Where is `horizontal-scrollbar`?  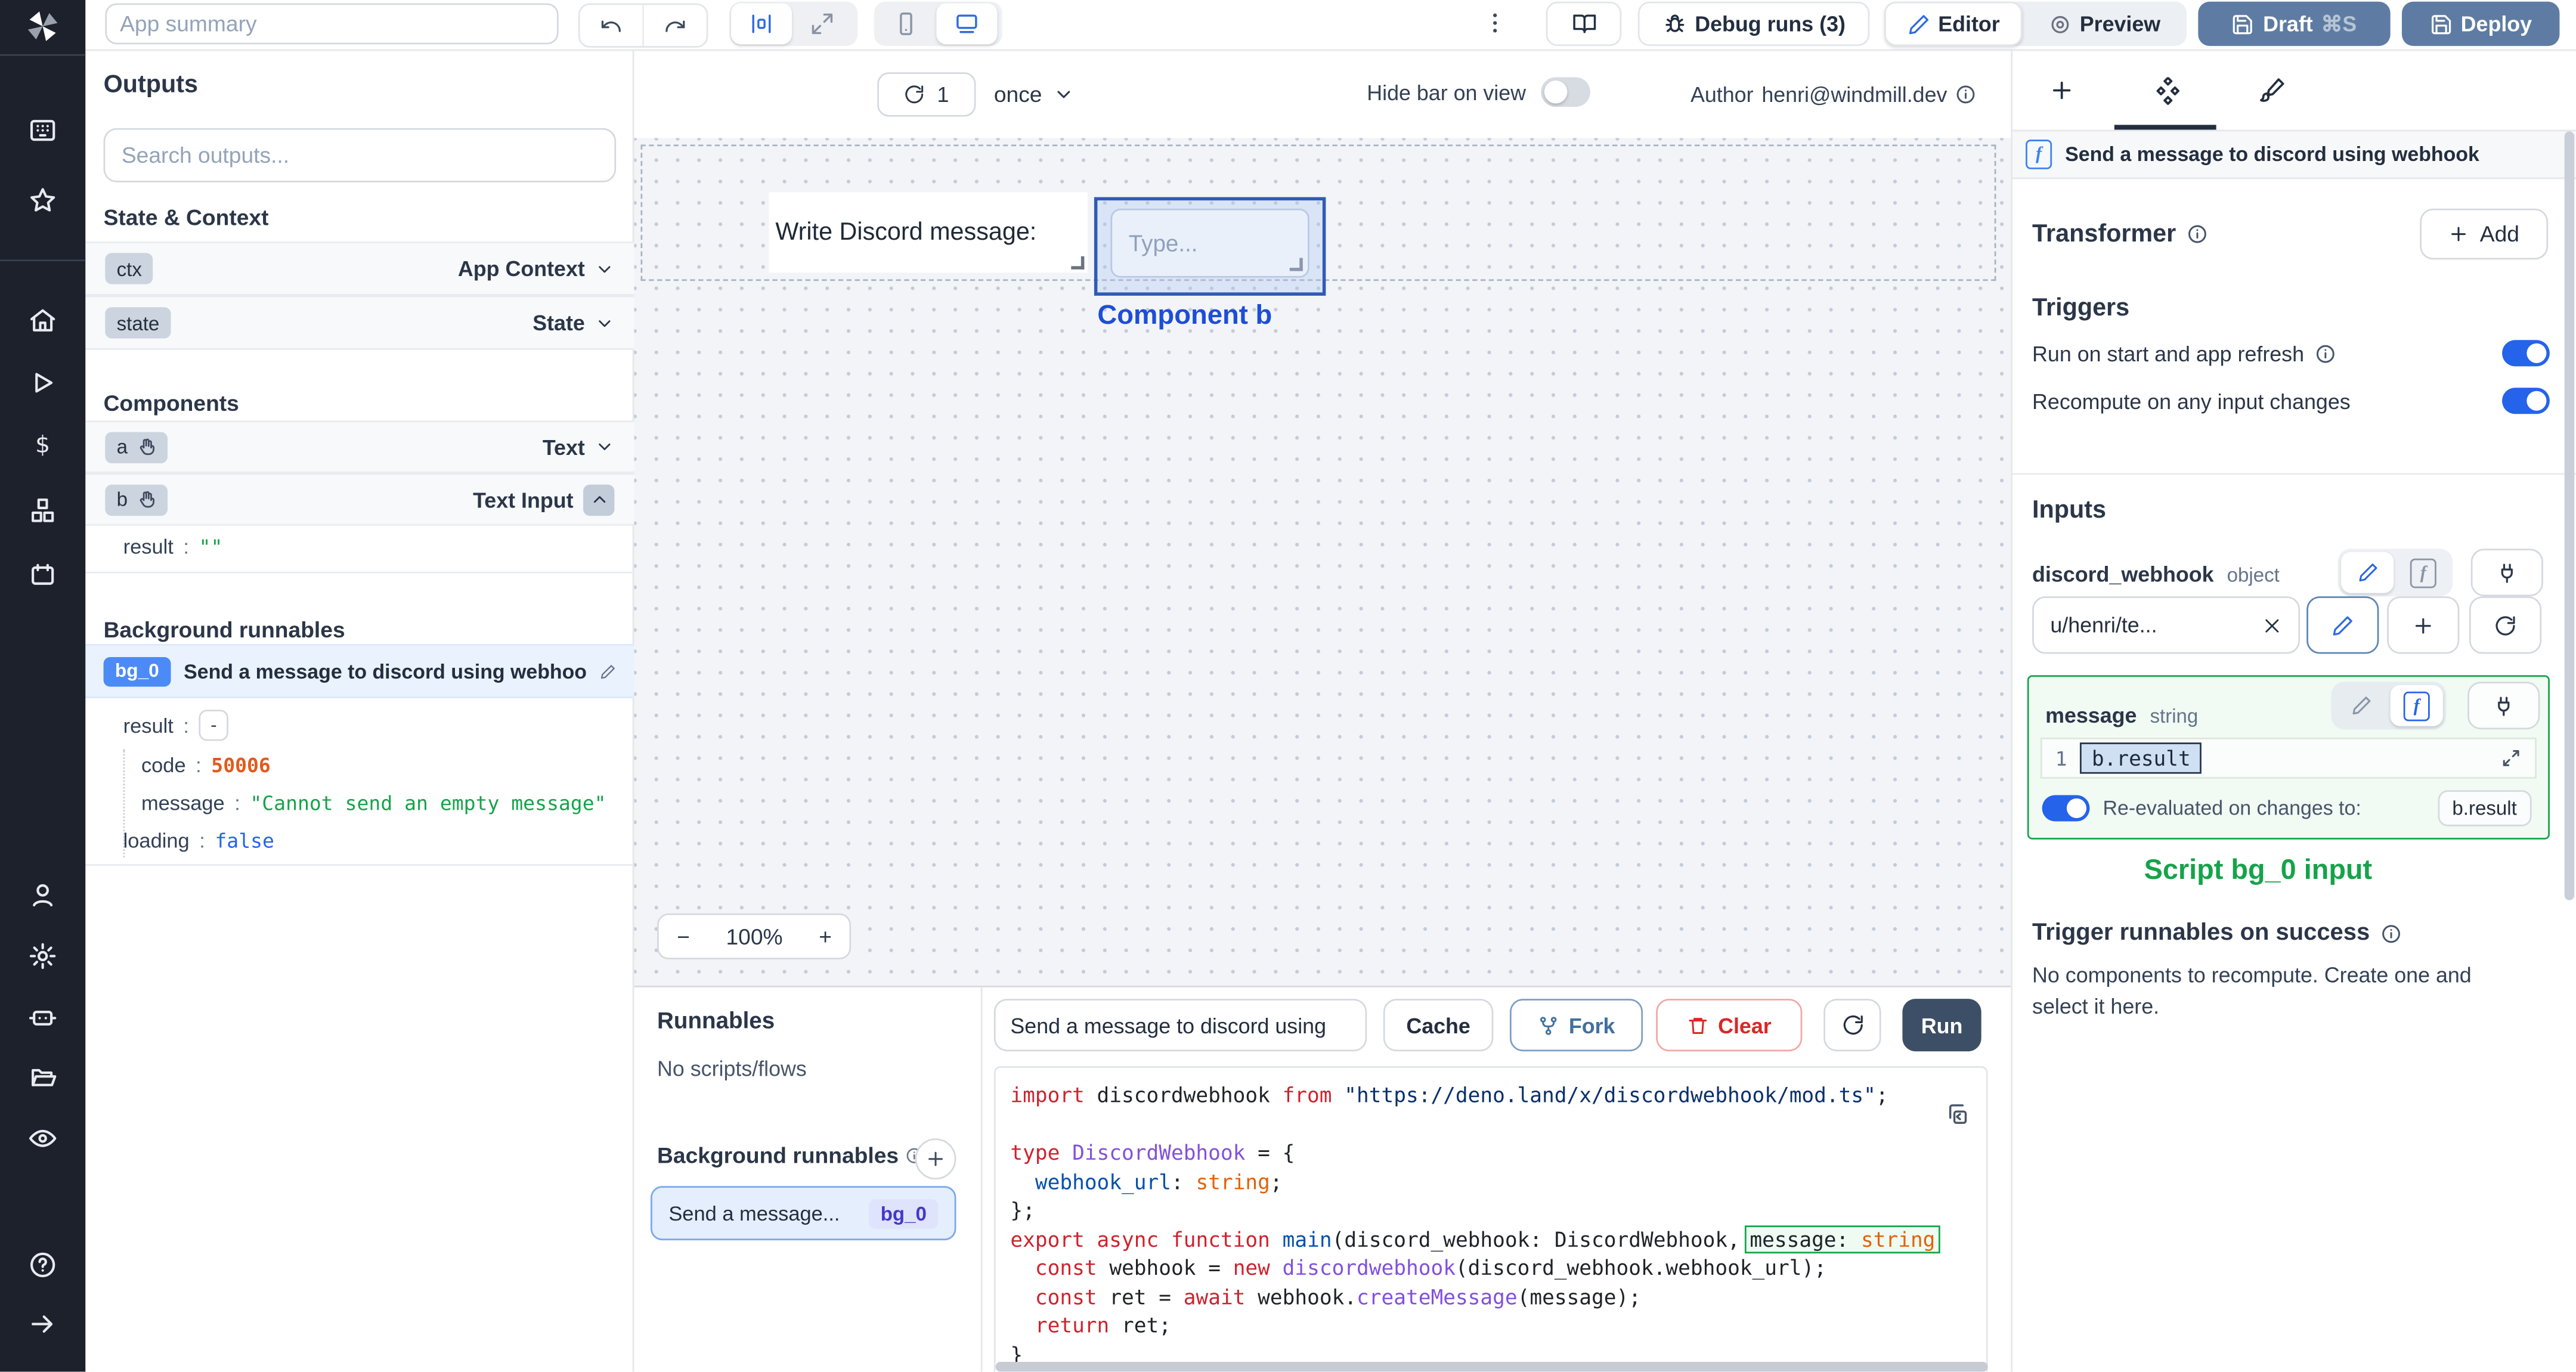 horizontal-scrollbar is located at coordinates (1491, 1366).